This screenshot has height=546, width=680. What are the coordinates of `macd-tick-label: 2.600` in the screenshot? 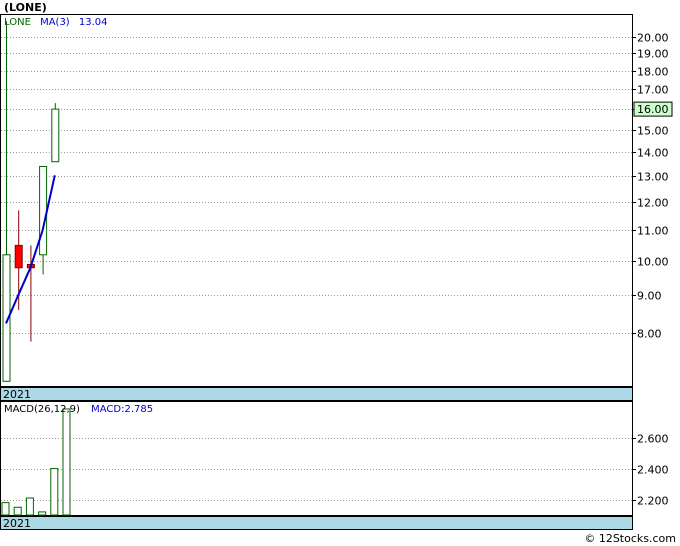 It's located at (653, 439).